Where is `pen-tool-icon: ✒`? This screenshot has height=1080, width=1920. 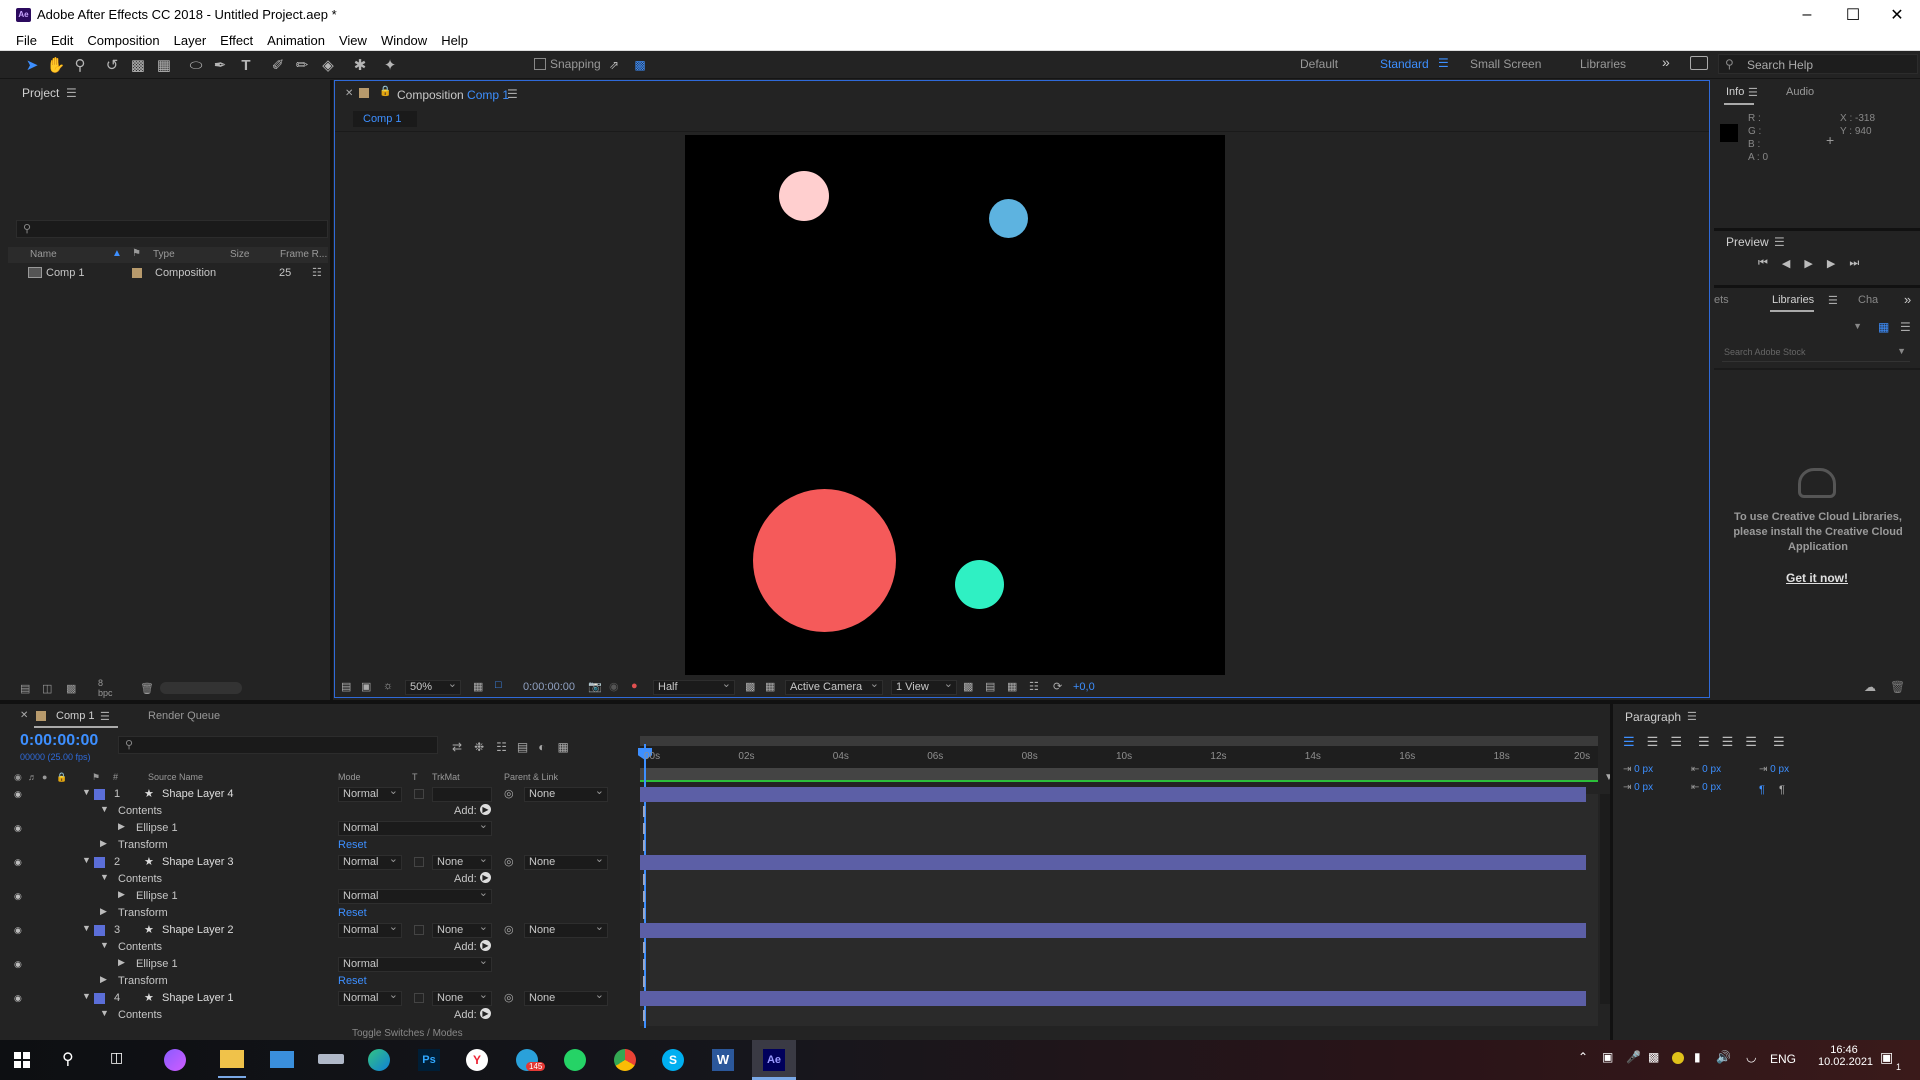
pen-tool-icon: ✒ is located at coordinates (220, 65).